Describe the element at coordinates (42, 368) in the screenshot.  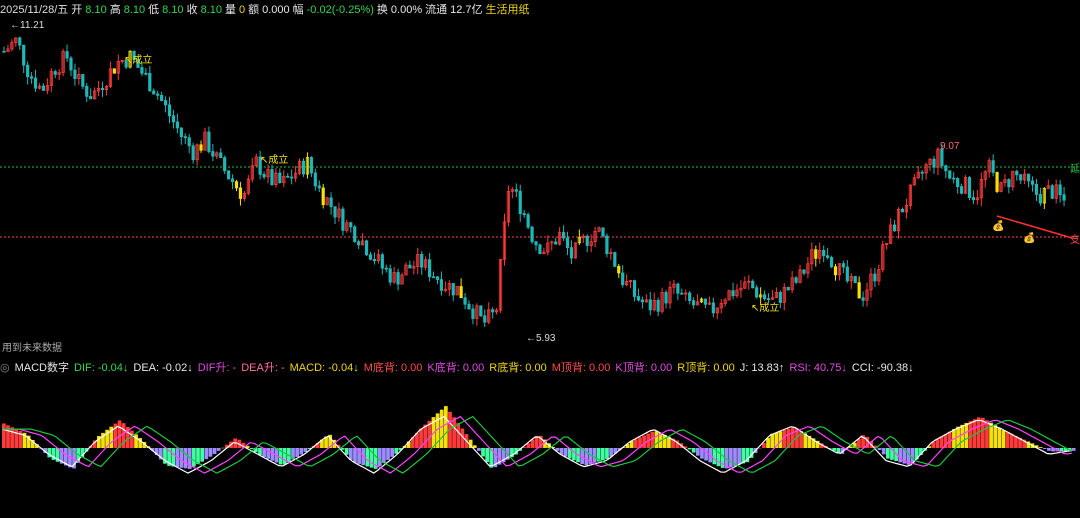
I see `indicator-name: MACD数字` at that location.